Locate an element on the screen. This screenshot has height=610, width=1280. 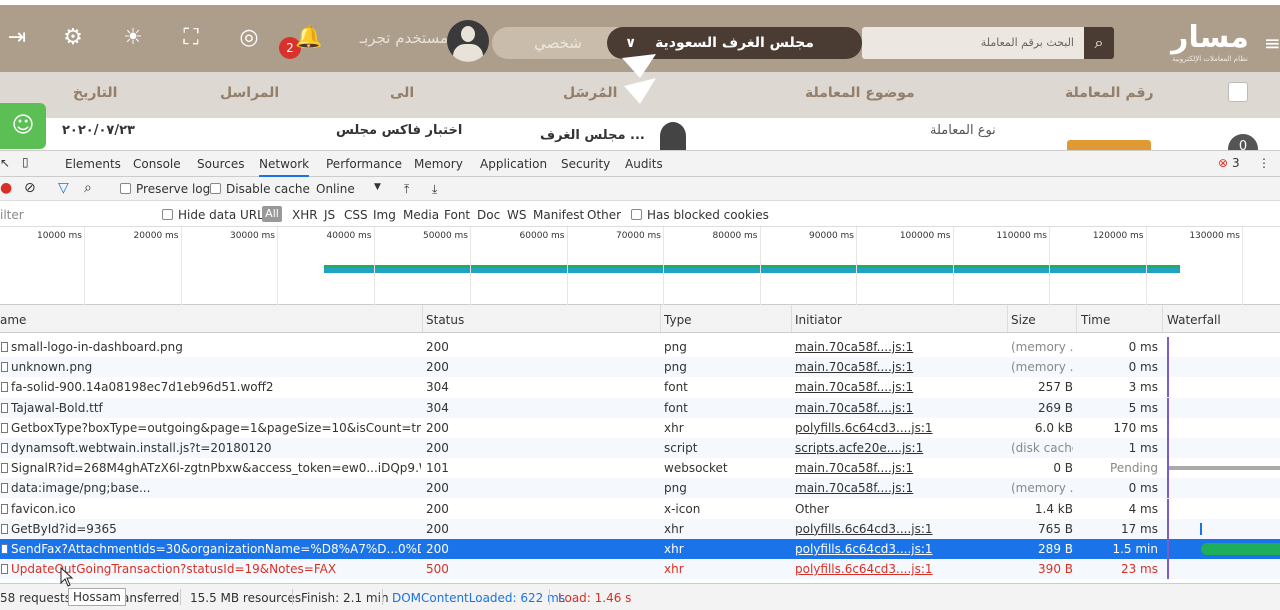
col-time: Time is located at coordinates (1095, 320).